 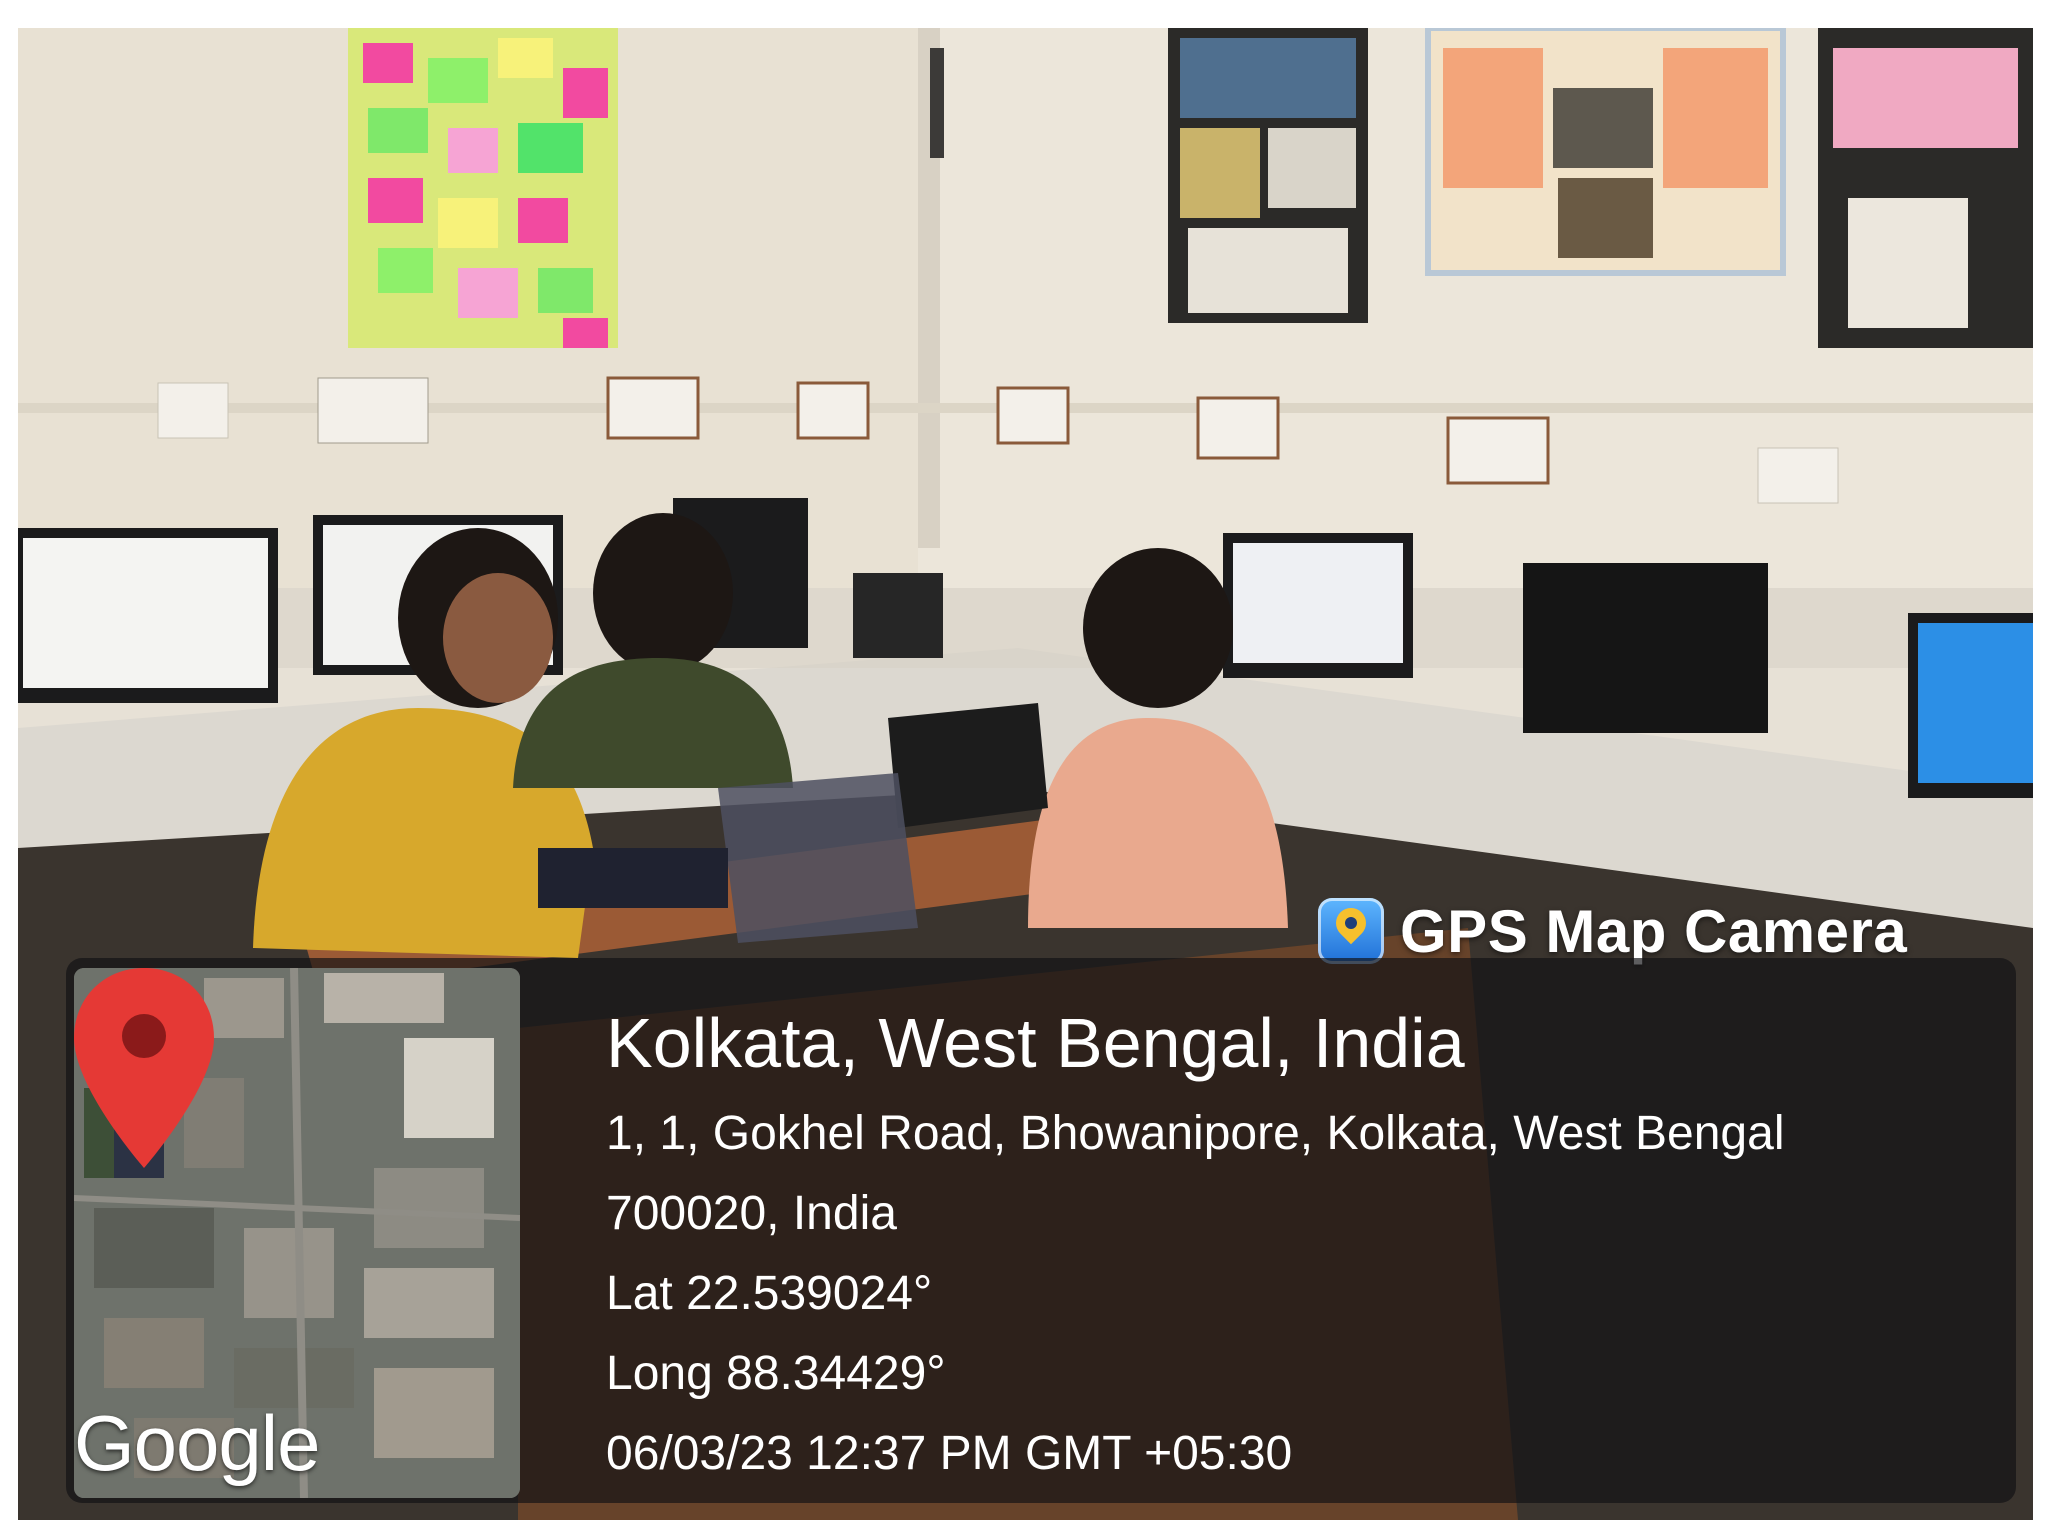 I want to click on longitude: Long 88.34429°, so click(x=776, y=1373).